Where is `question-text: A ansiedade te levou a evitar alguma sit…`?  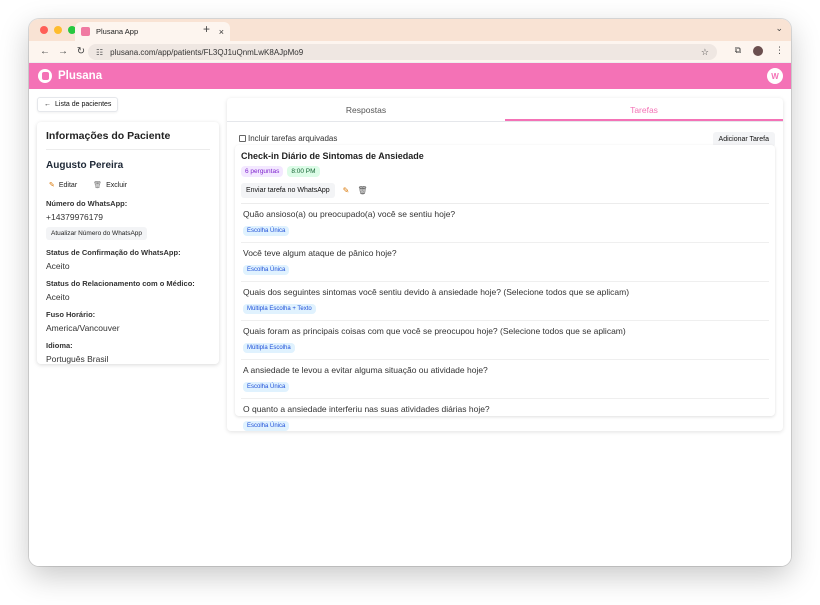
question-text: A ansiedade te levou a evitar alguma sit… is located at coordinates (365, 370).